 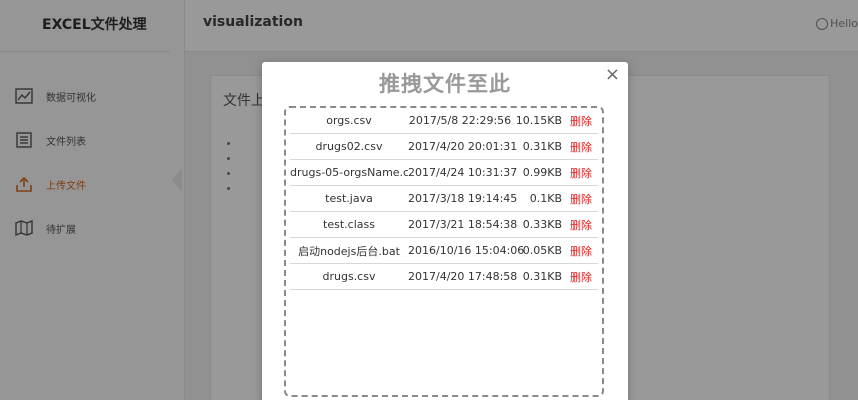 I want to click on file-name: test.class, so click(x=349, y=224).